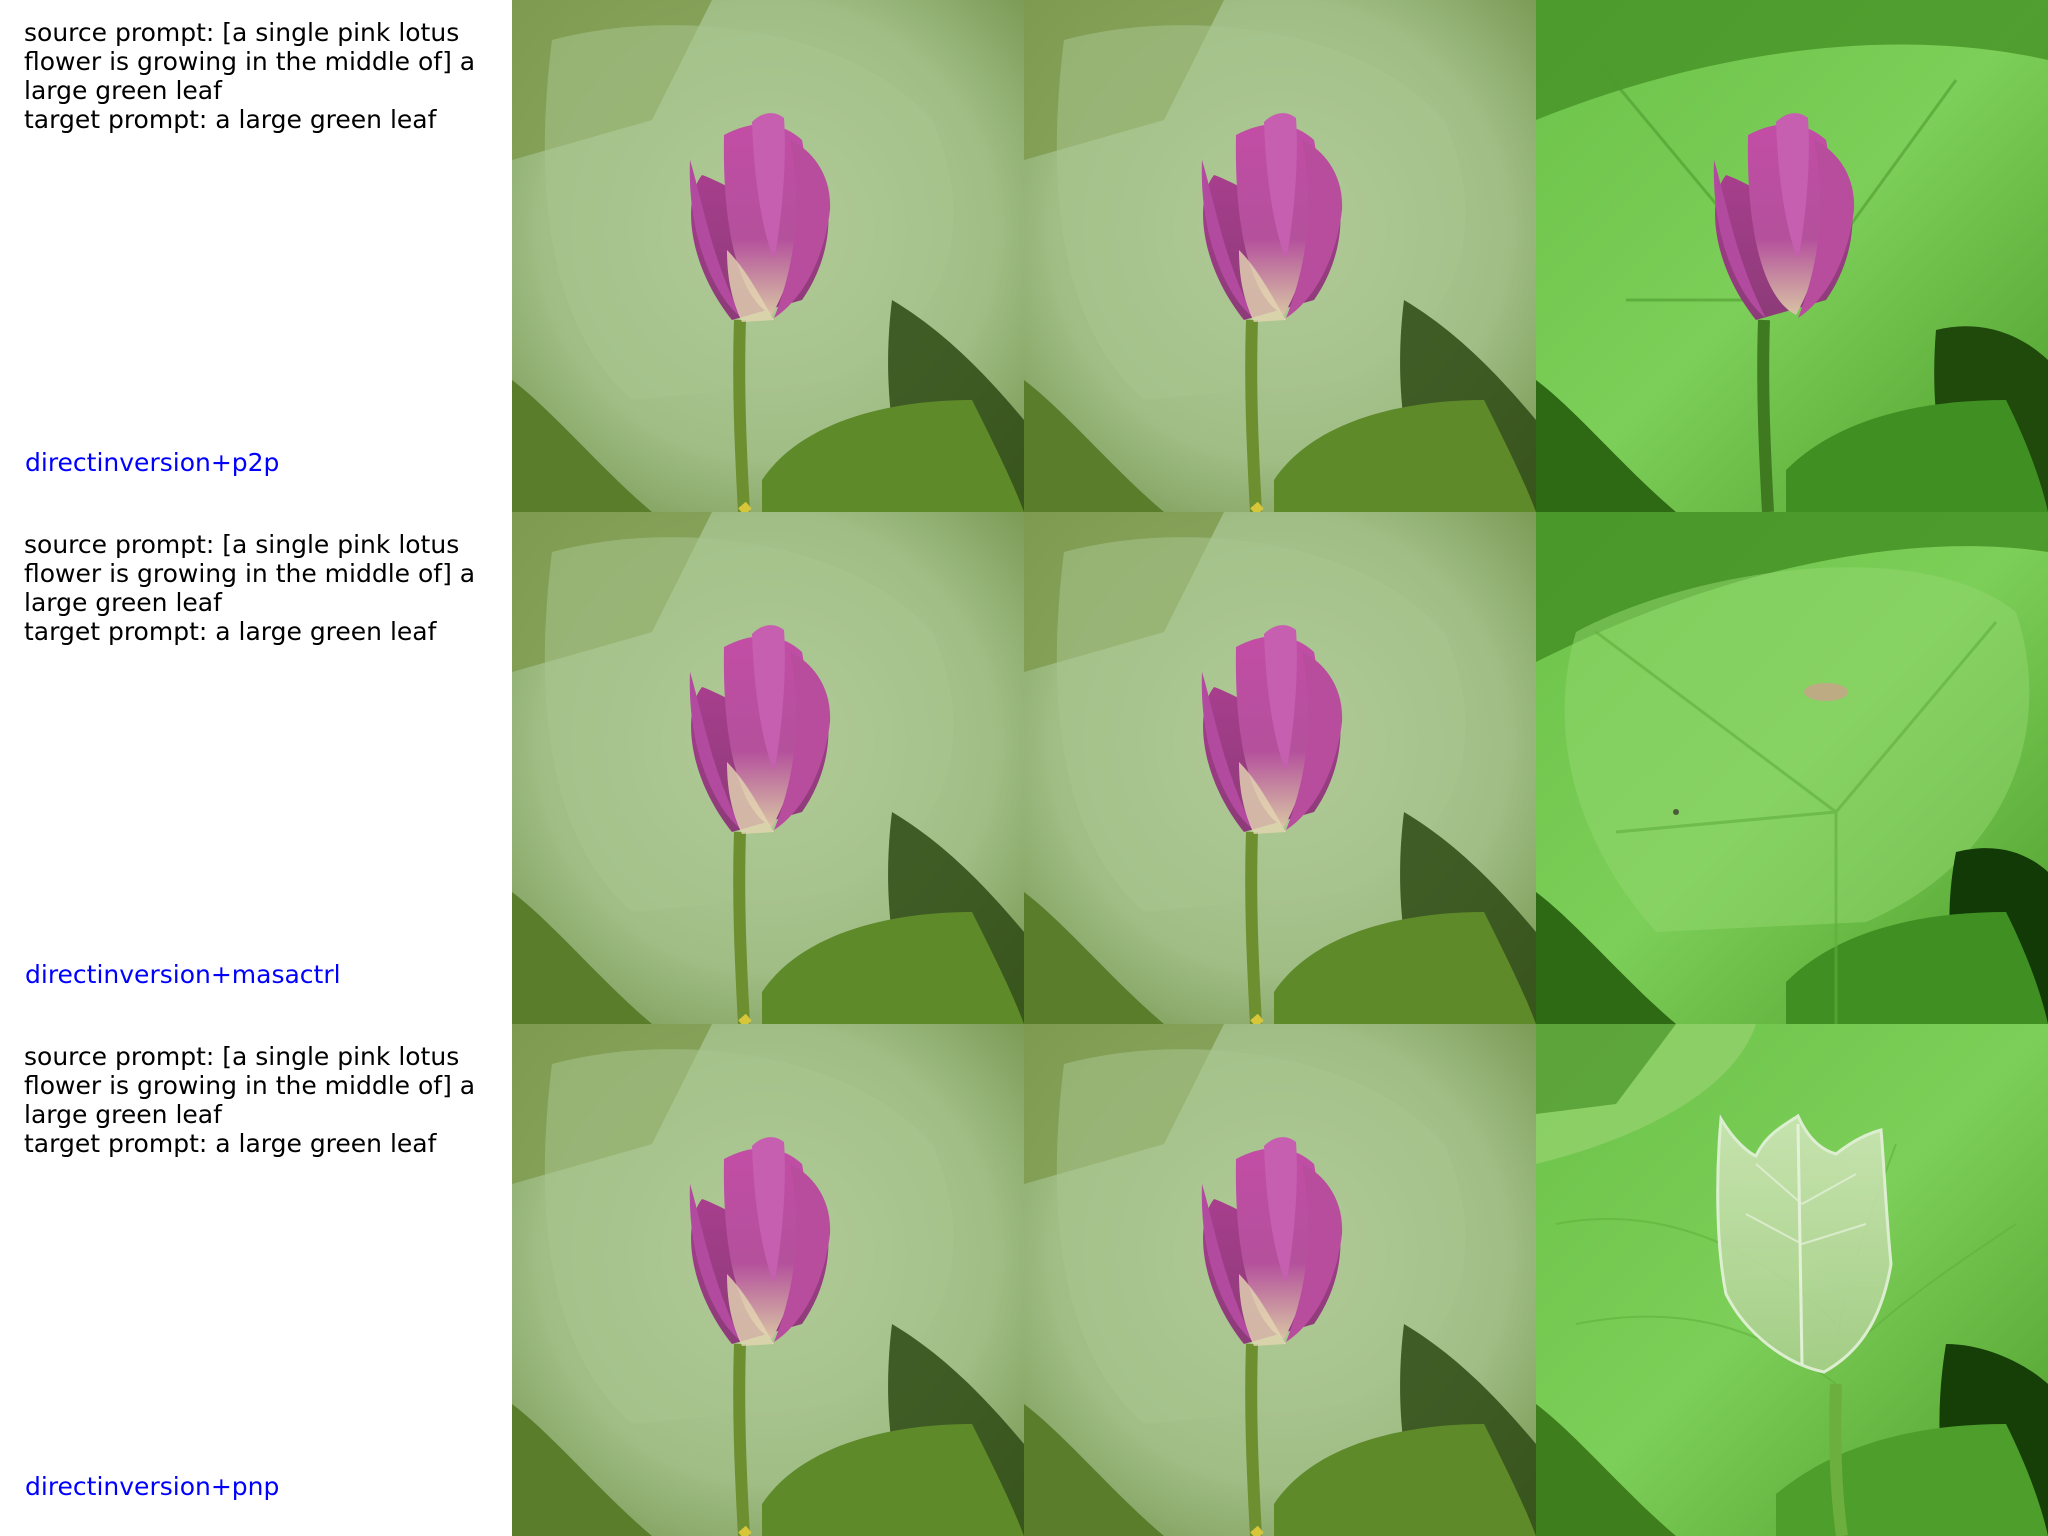 The height and width of the screenshot is (1536, 2048). I want to click on method-label: directinversion+p2p, so click(152, 462).